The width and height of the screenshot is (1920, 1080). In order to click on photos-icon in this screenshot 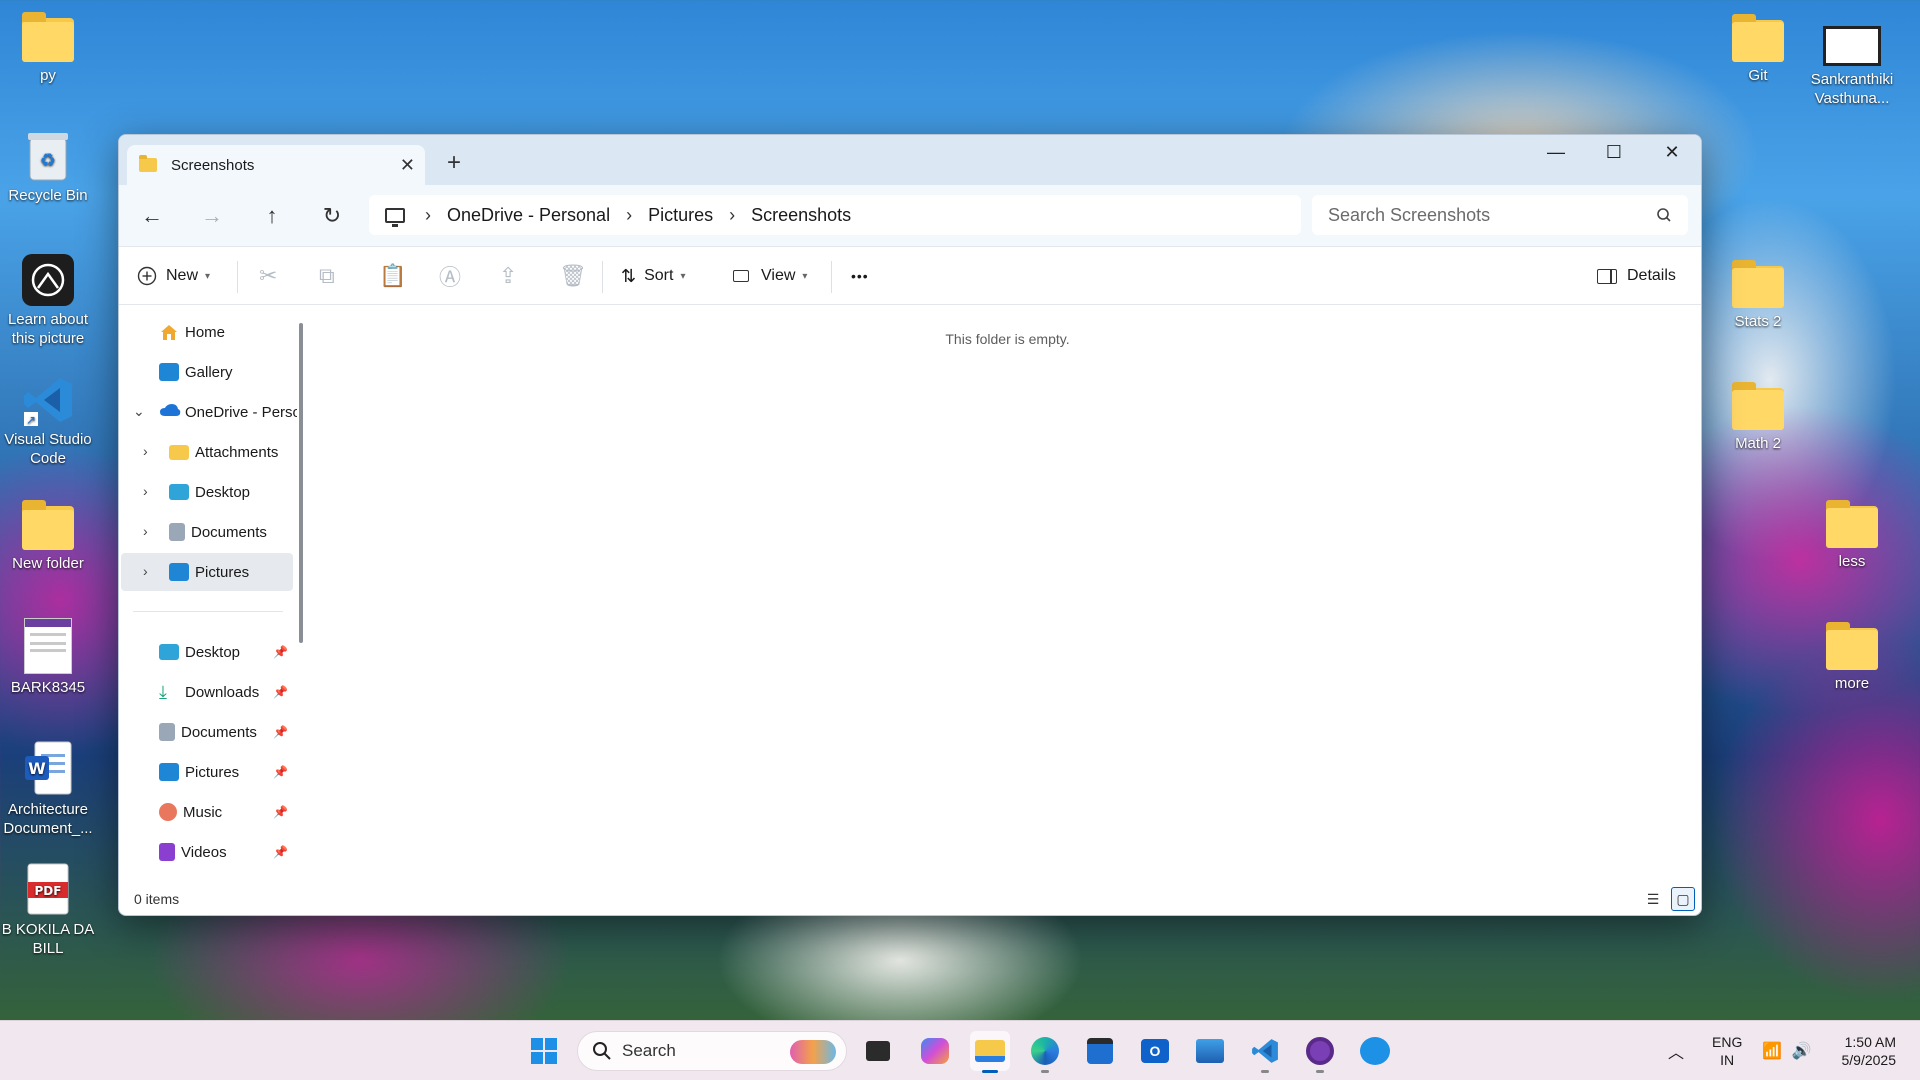, I will do `click(1210, 1051)`.